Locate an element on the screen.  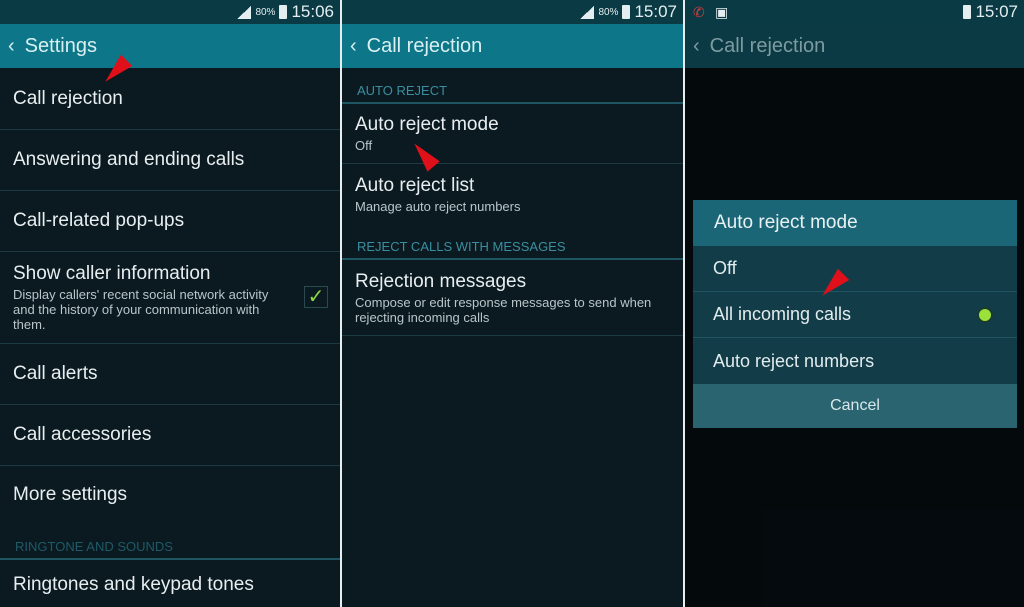
list-item-answering: Answering and ending calls is located at coordinates (170, 160).